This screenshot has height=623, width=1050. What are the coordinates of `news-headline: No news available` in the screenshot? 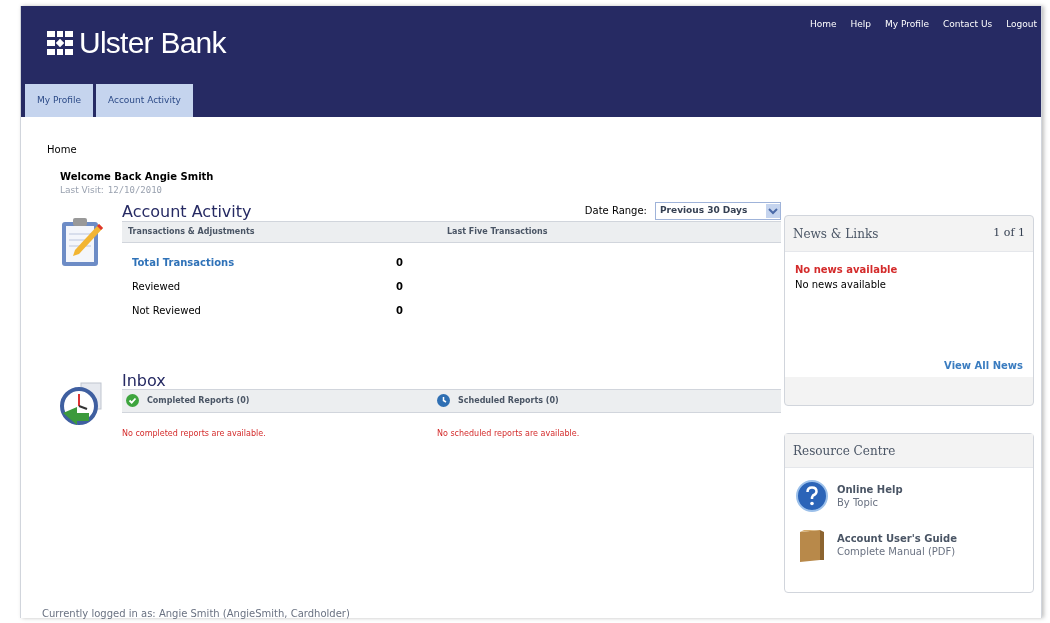 It's located at (847, 270).